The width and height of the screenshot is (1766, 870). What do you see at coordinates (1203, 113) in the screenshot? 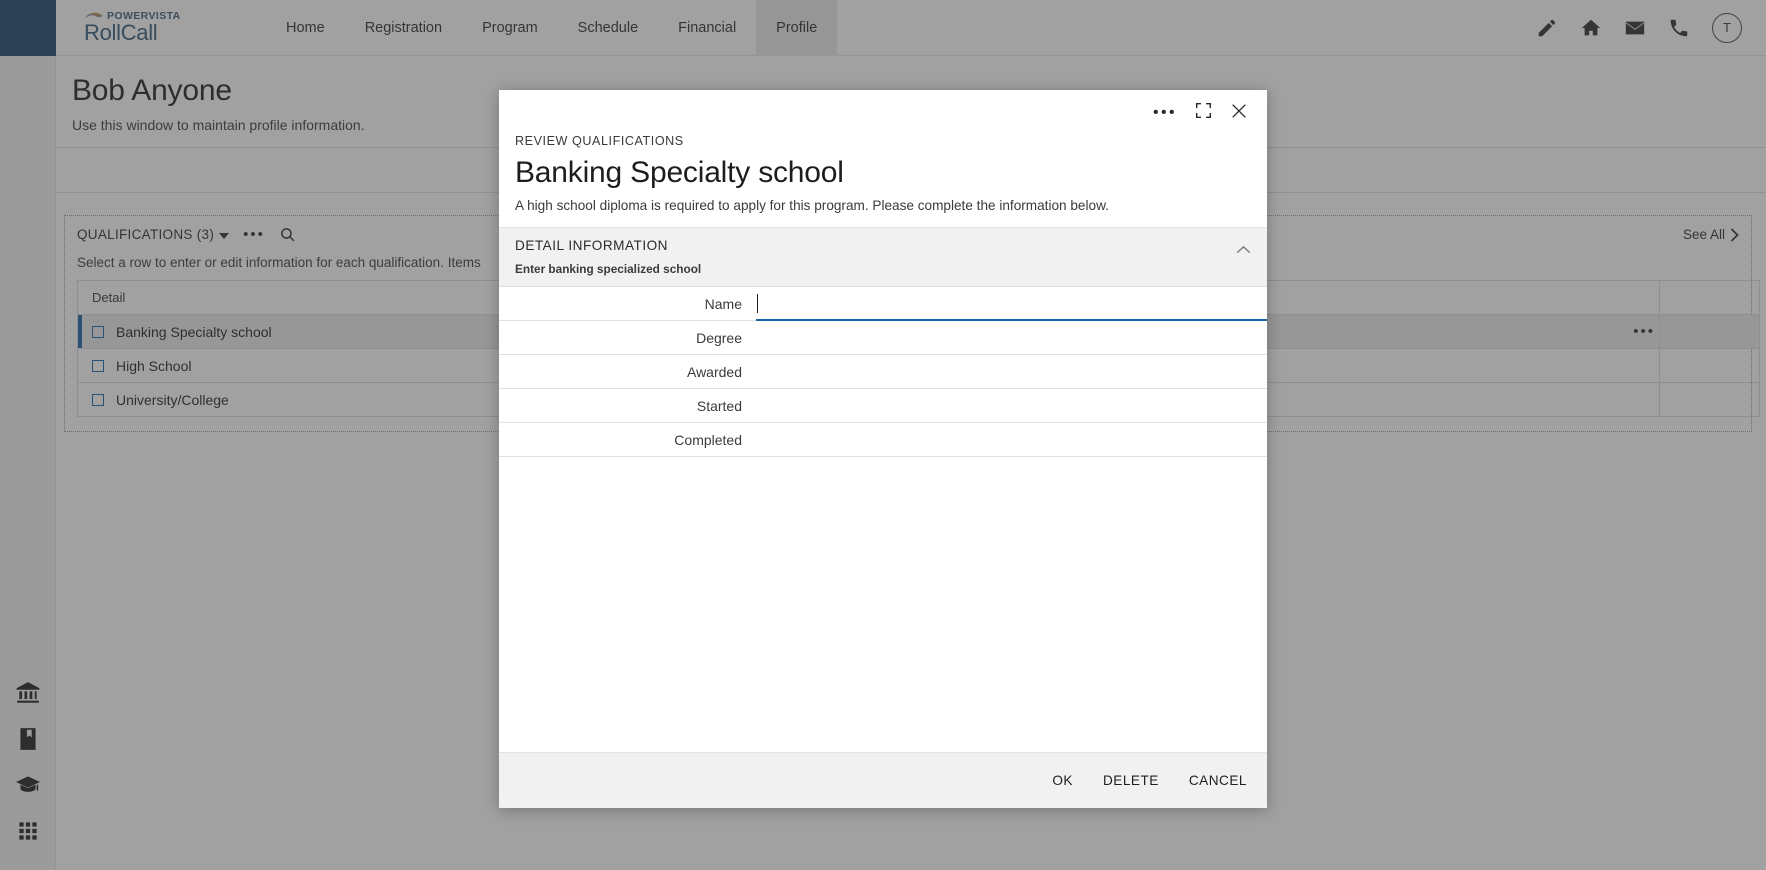
I see `expand-icon` at bounding box center [1203, 113].